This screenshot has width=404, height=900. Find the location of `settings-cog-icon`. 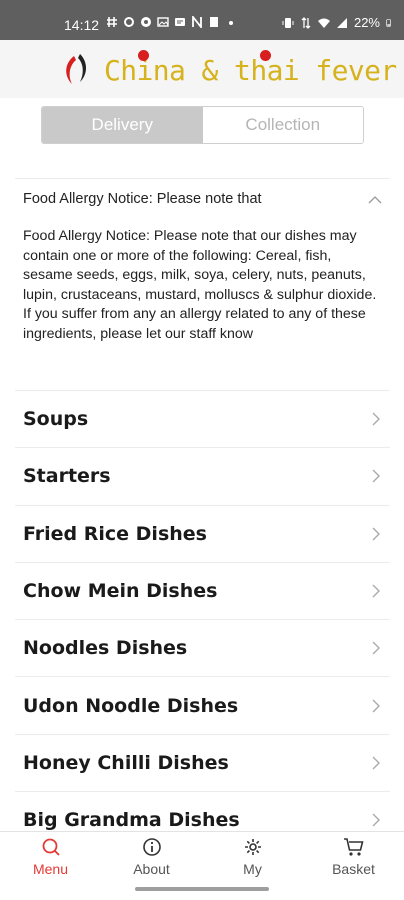

settings-cog-icon is located at coordinates (129, 22).